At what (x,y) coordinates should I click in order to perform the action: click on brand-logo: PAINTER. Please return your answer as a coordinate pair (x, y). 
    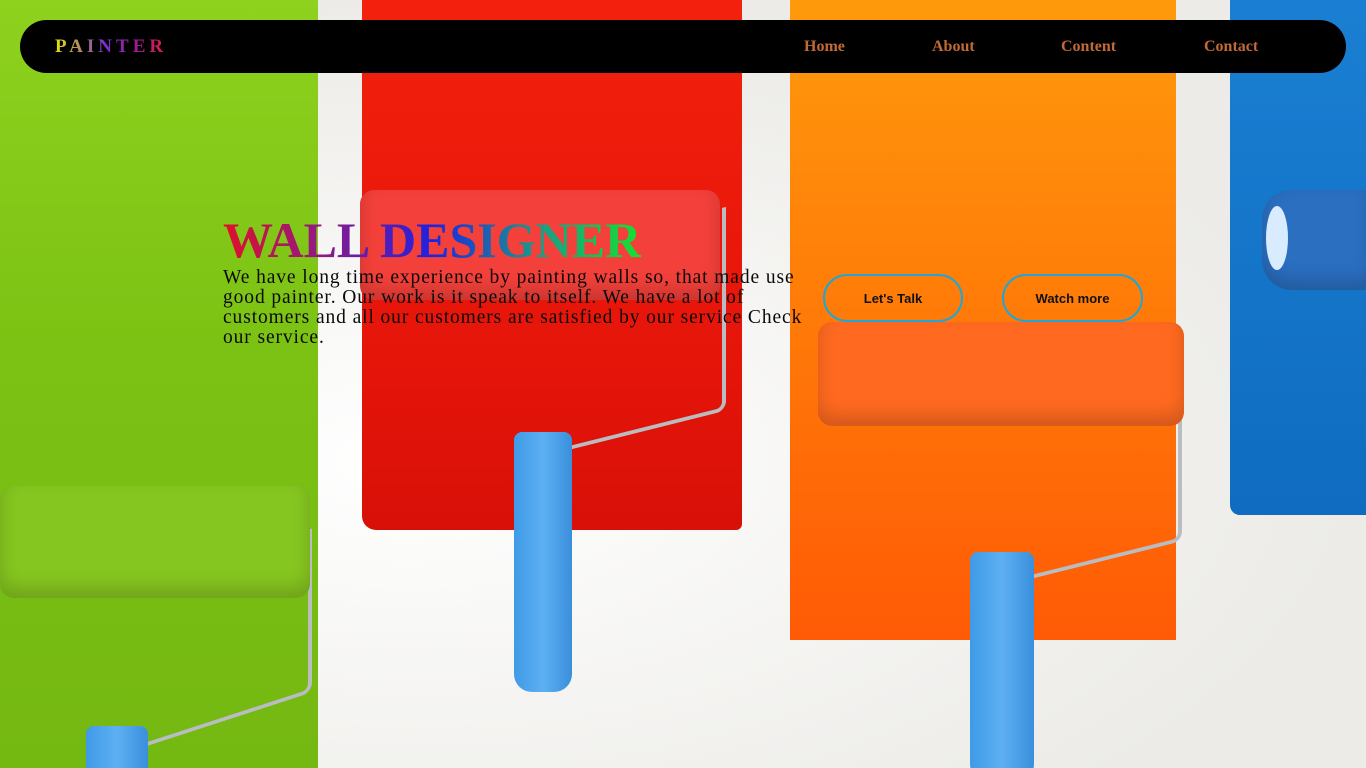
    Looking at the image, I should click on (111, 46).